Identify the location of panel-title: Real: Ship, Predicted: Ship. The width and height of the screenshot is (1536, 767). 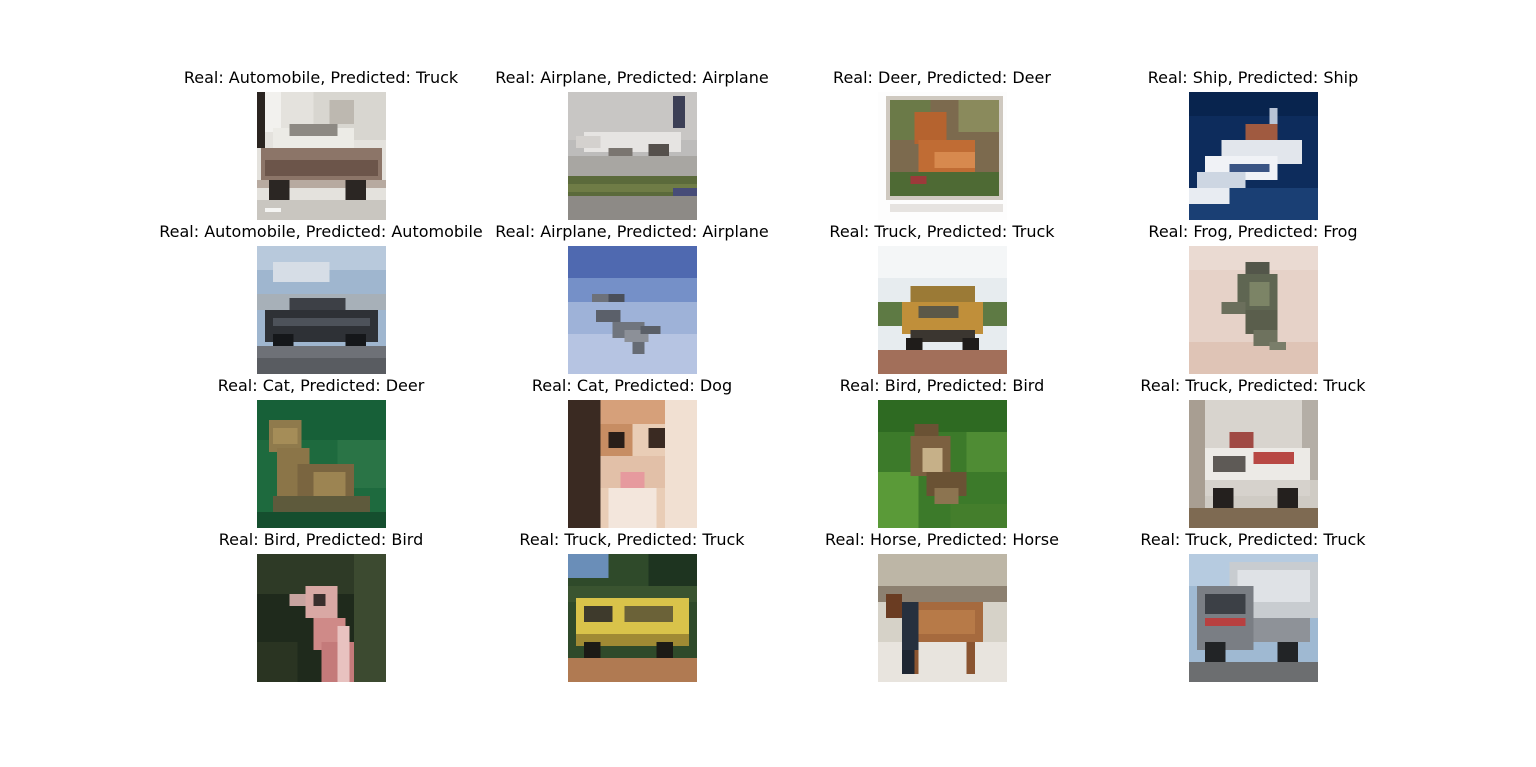
(1253, 77).